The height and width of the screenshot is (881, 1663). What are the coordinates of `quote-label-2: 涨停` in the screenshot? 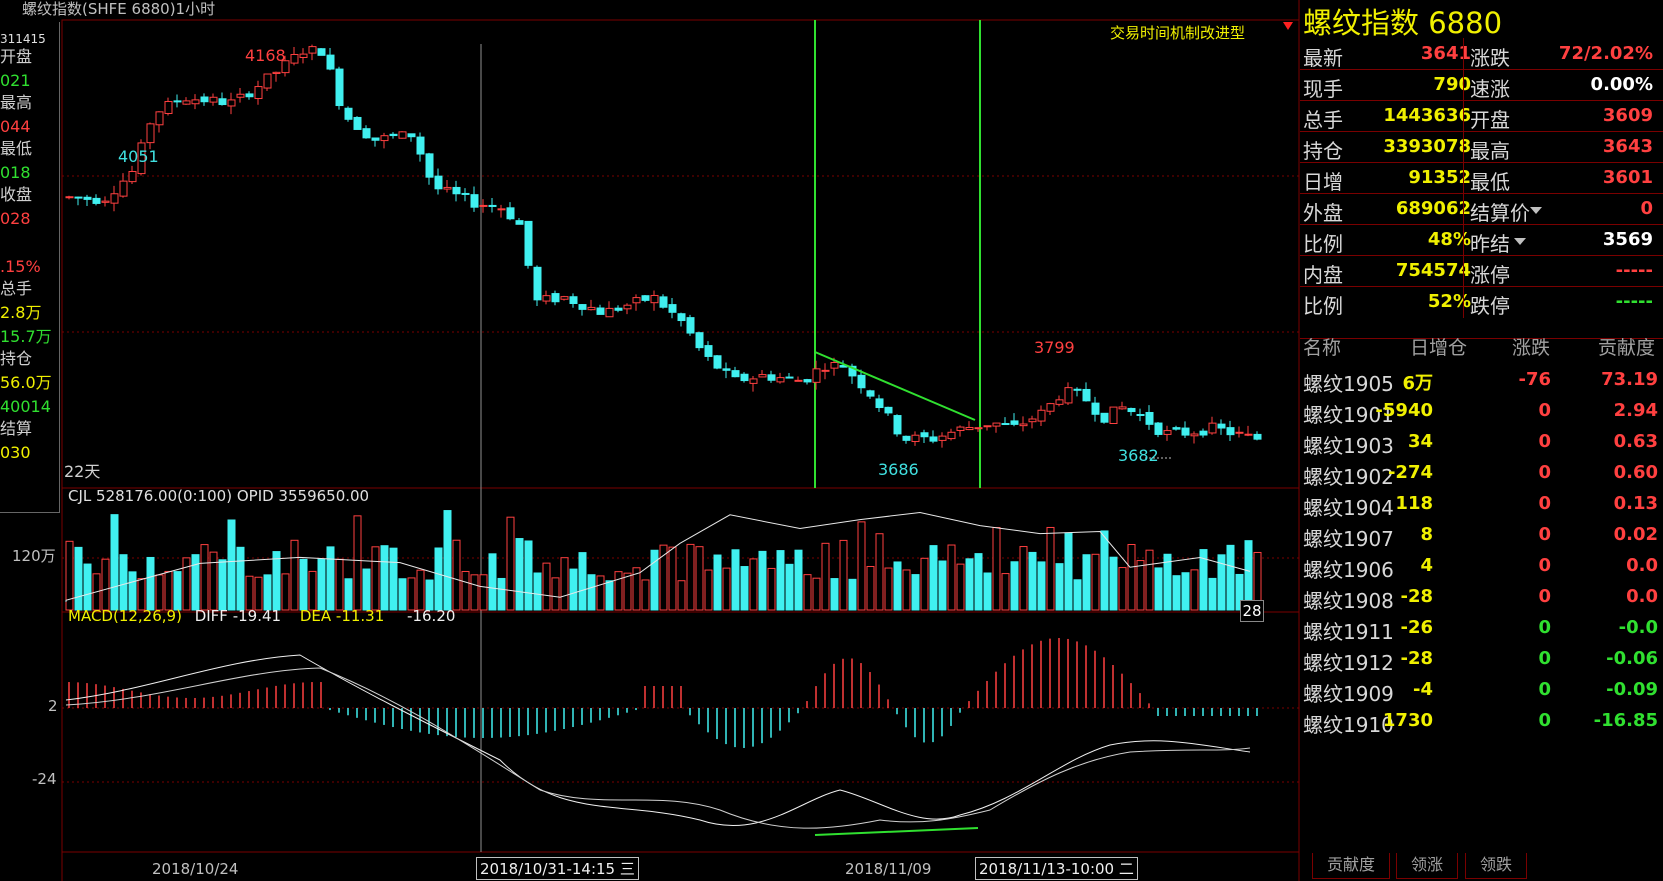 It's located at (1490, 275).